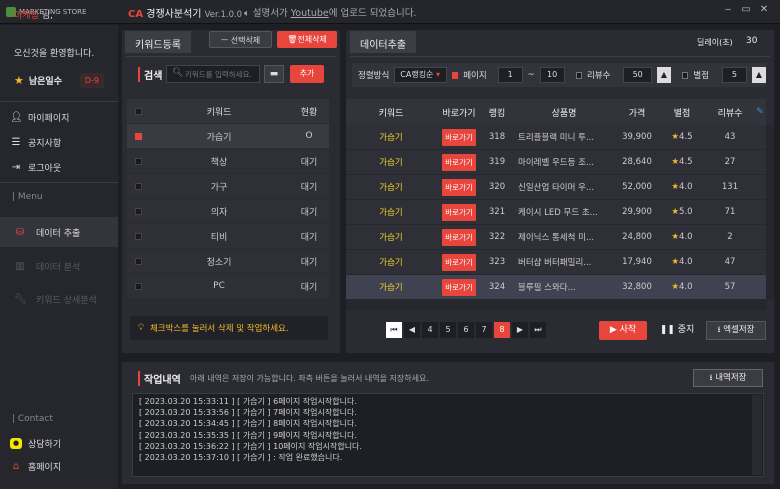  I want to click on nav-keyword-detail: 🔧︎ 키워드 상세분석, so click(55, 299).